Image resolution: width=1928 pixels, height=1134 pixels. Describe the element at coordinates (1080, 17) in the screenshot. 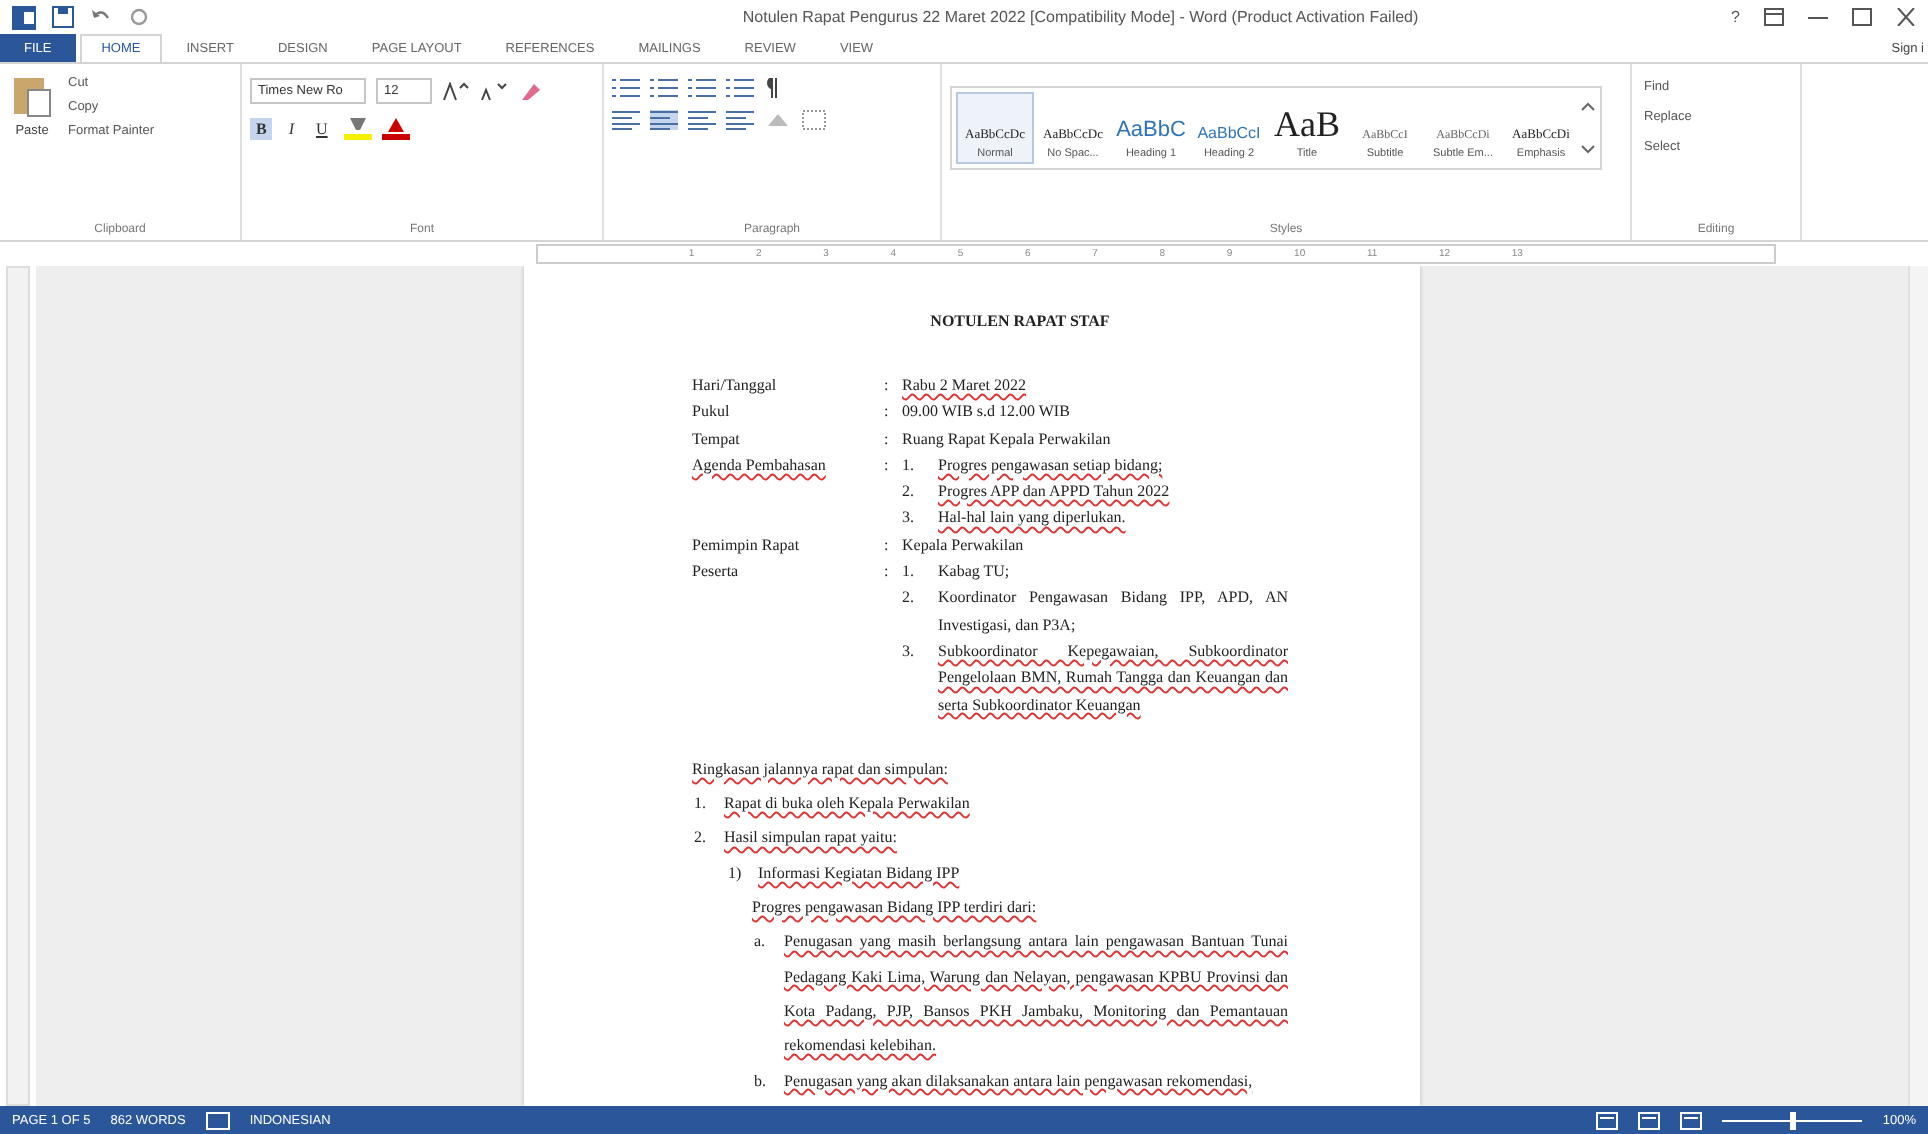

I see `window-title: Notulen Rapat Pengurus 22 Maret 2022 [Compatibility Mode] - Word (Product Activation Failed)` at that location.